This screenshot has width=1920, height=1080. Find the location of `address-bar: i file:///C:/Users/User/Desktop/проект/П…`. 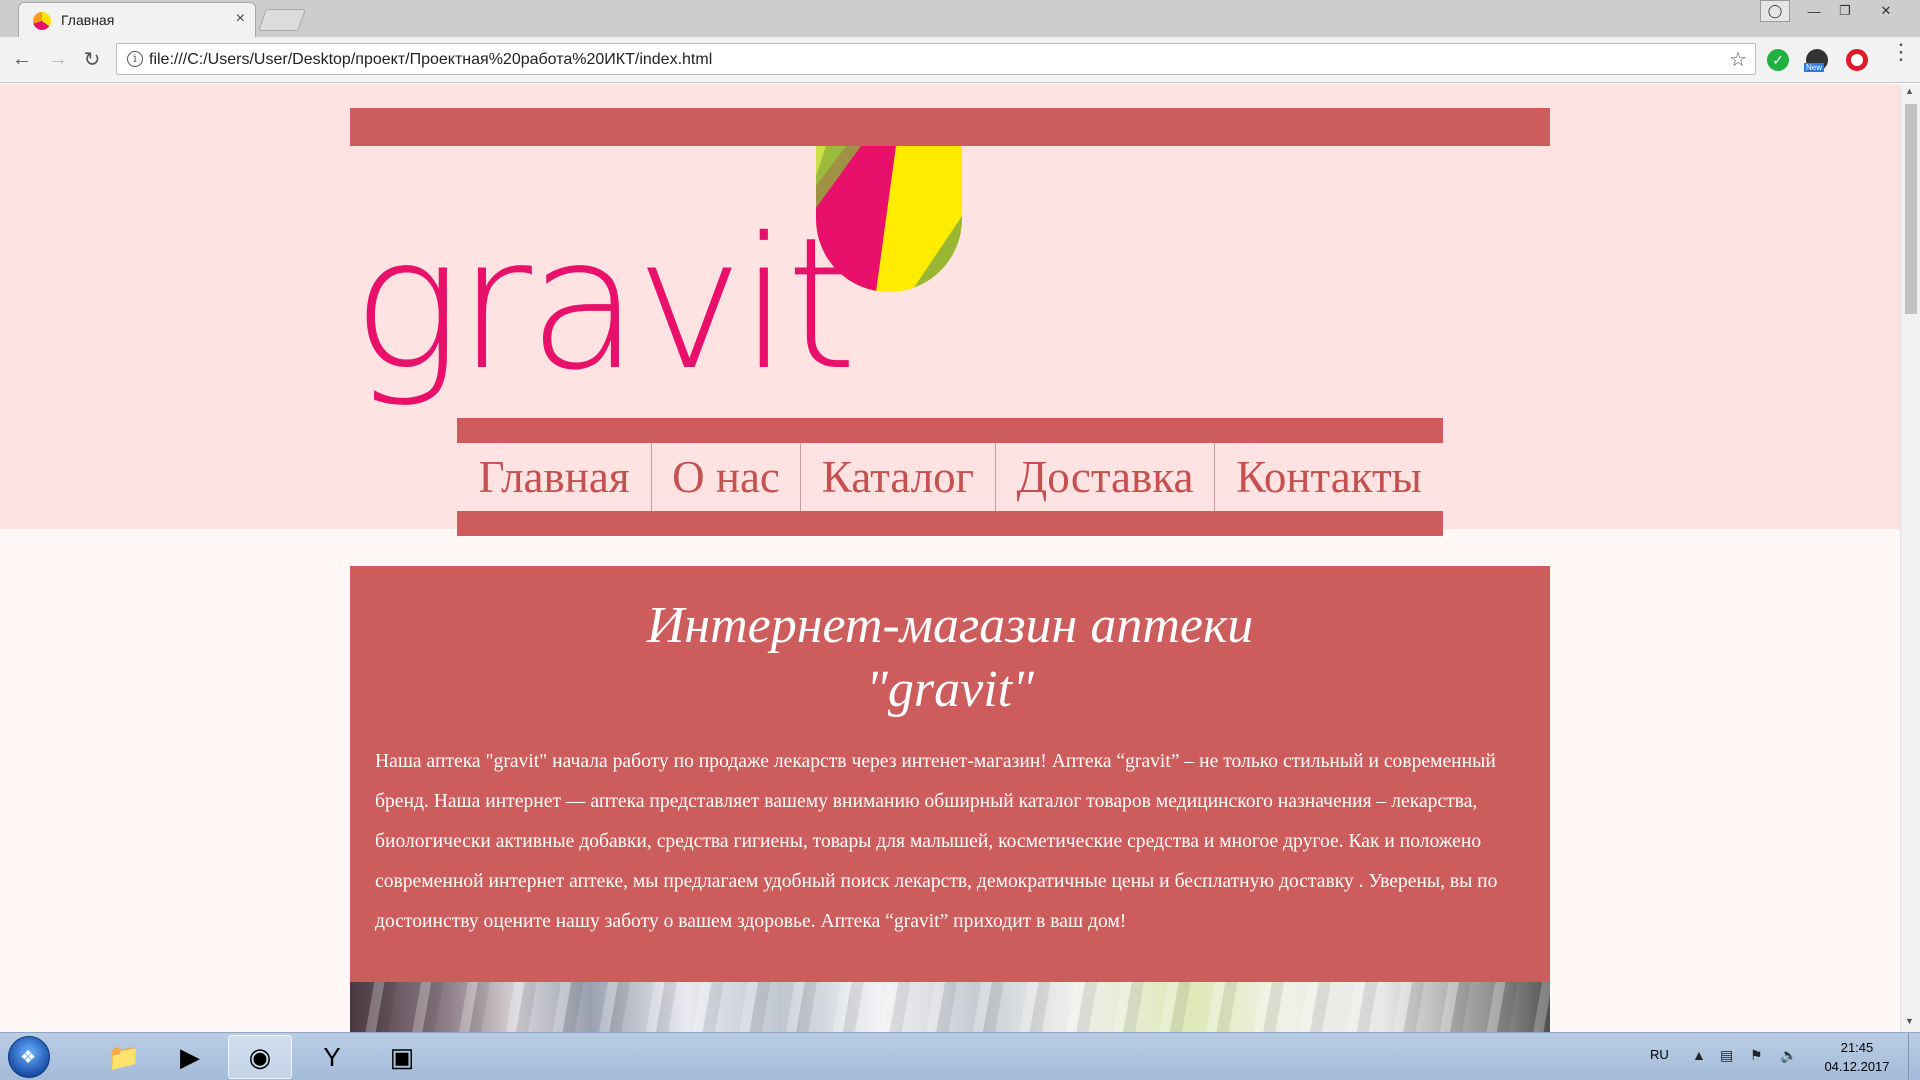

address-bar: i file:///C:/Users/User/Desktop/проект/П… is located at coordinates (936, 59).